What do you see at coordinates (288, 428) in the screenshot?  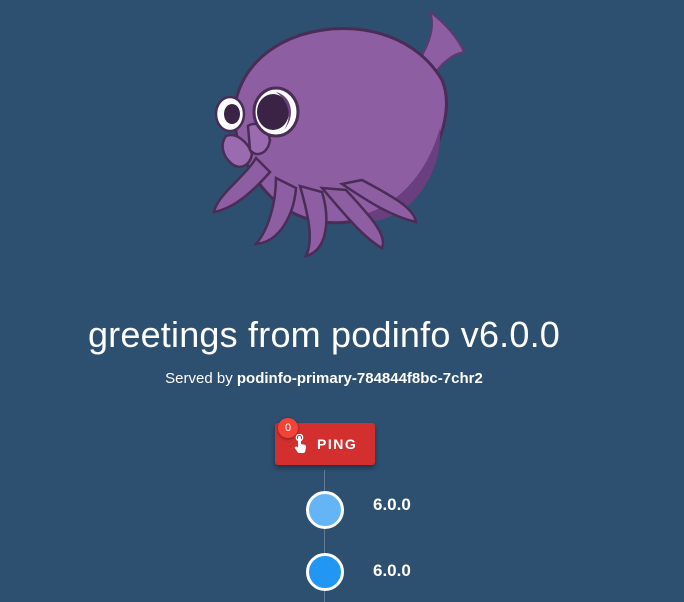 I see `ping-count-badge: 0` at bounding box center [288, 428].